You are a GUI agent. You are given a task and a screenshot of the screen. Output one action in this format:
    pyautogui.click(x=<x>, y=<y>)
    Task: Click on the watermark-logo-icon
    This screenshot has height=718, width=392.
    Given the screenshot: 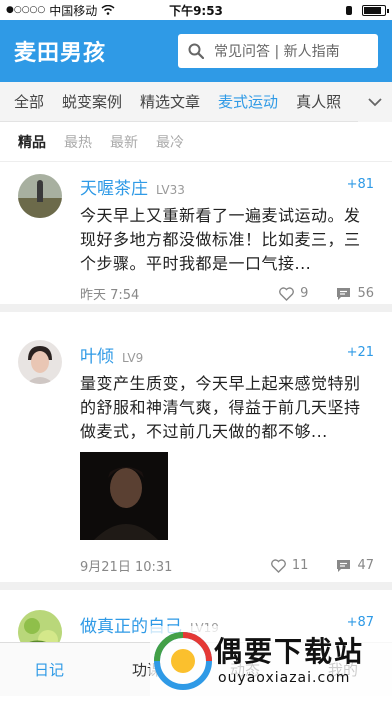 What is the action you would take?
    pyautogui.click(x=183, y=661)
    